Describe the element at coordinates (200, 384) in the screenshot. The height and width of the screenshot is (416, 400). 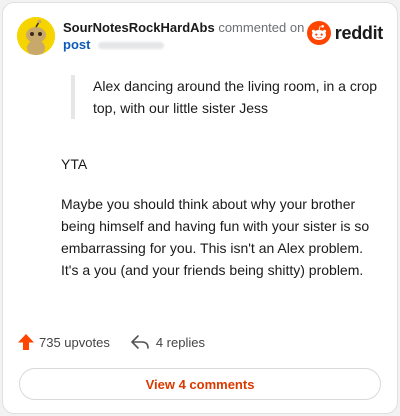
I see `view-comments-button: View 4 comments` at that location.